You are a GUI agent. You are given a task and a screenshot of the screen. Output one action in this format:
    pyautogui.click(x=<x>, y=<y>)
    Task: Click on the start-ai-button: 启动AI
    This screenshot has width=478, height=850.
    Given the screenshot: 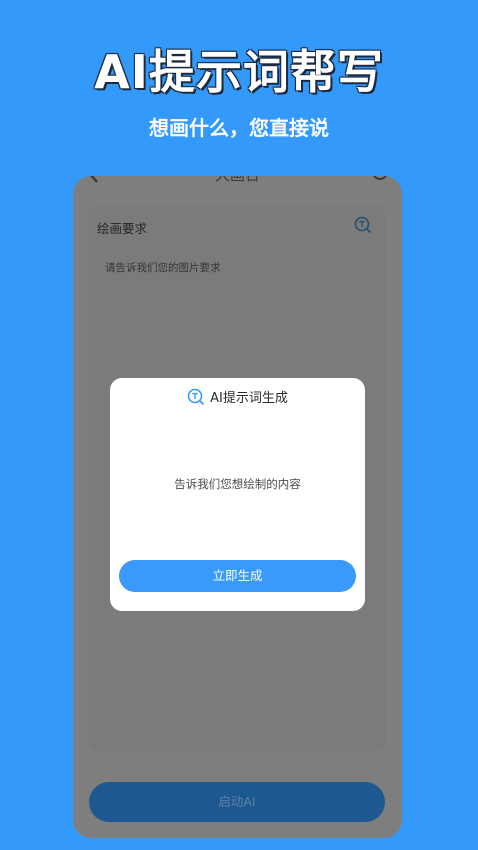 What is the action you would take?
    pyautogui.click(x=237, y=802)
    